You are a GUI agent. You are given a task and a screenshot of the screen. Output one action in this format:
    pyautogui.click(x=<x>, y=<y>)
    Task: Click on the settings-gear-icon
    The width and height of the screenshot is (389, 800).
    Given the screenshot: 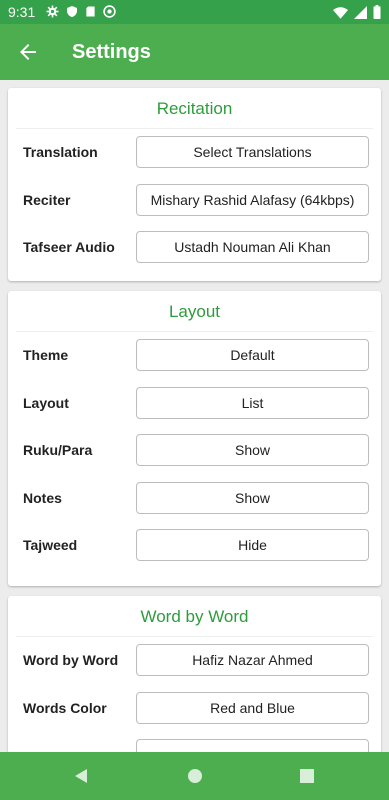 What is the action you would take?
    pyautogui.click(x=52, y=11)
    